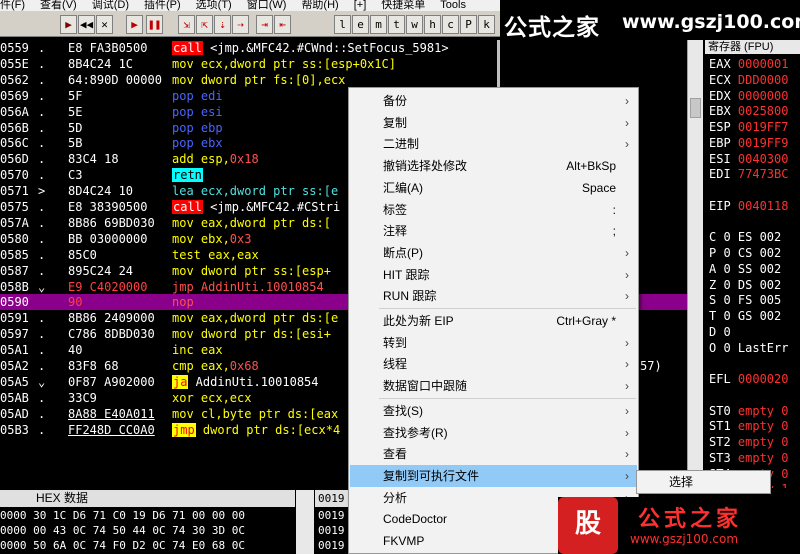 The height and width of the screenshot is (554, 800). I want to click on register-value: empty 0, so click(763, 410).